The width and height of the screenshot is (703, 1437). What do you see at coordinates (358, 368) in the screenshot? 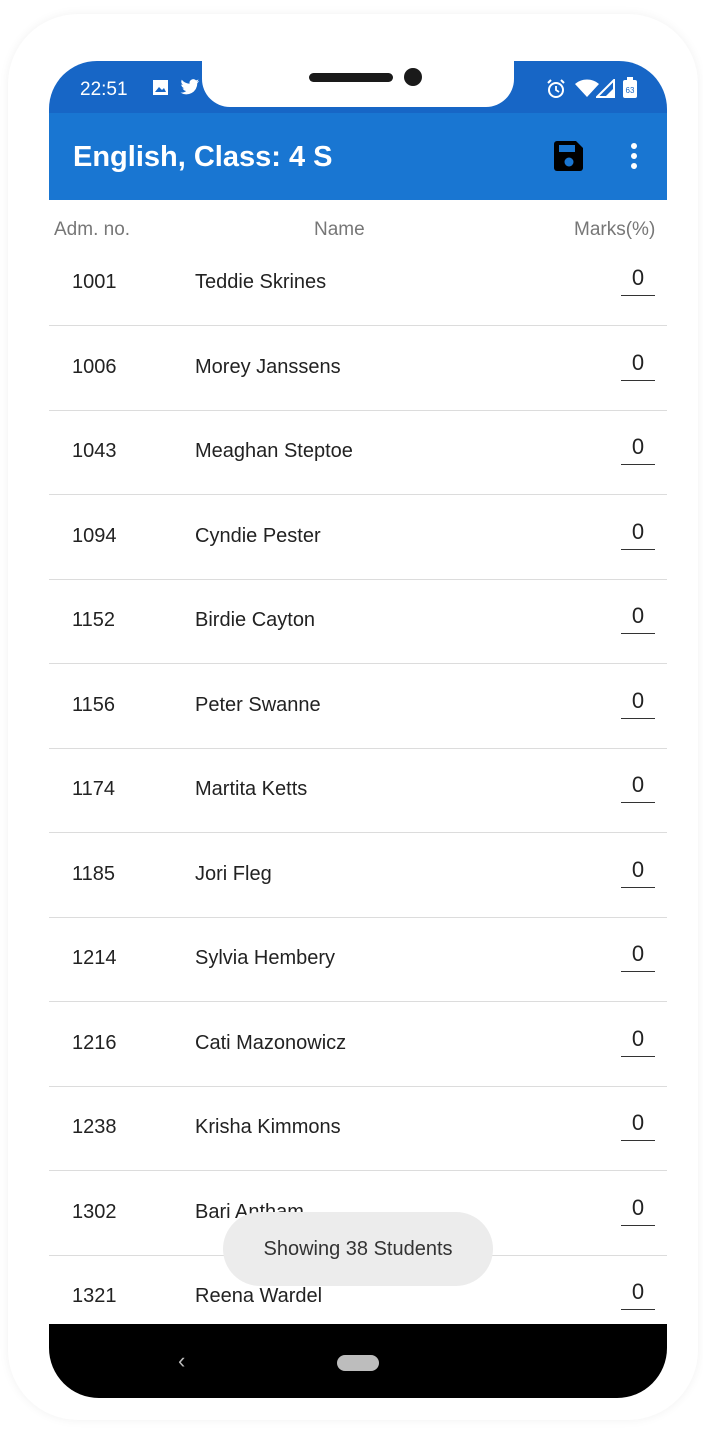
I see `student-row: 1006 Morey Janssens 0` at bounding box center [358, 368].